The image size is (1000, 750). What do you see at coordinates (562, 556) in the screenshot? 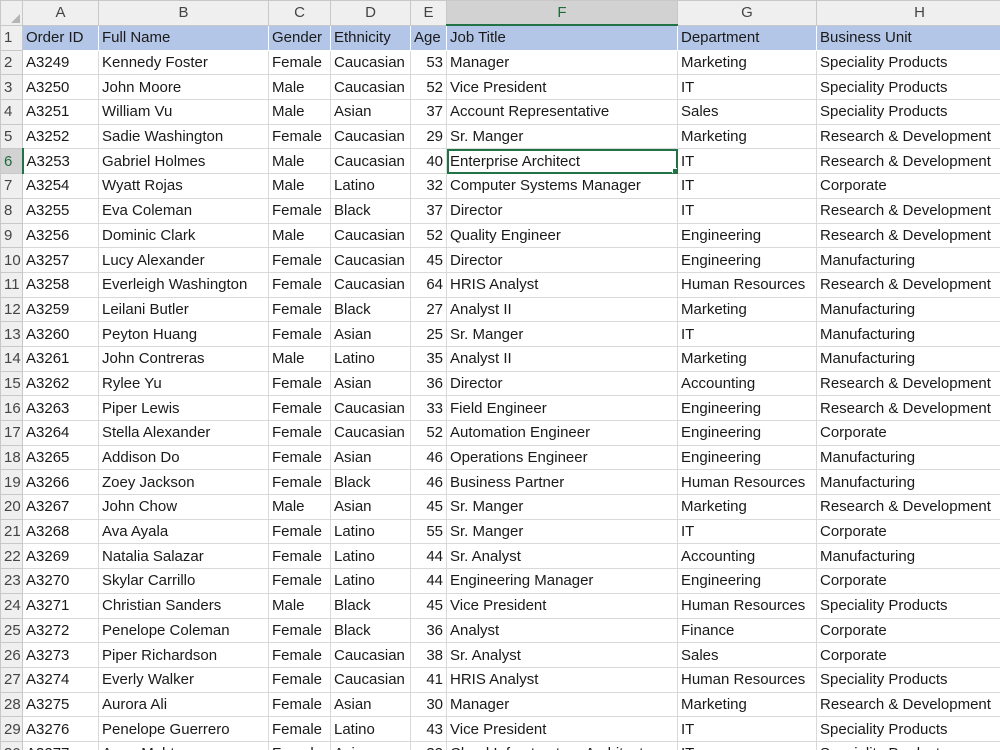
I see `cell-job-title: Sr. Analyst` at bounding box center [562, 556].